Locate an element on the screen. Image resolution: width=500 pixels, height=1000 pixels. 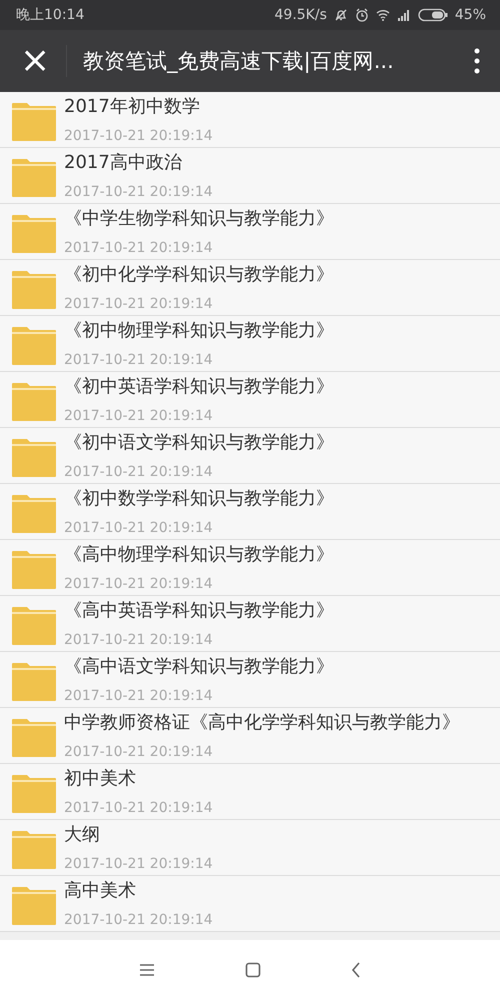
folder-row: 《高中英语学科知识与教学能力》 2017-10-21 20:19:14 is located at coordinates (250, 624).